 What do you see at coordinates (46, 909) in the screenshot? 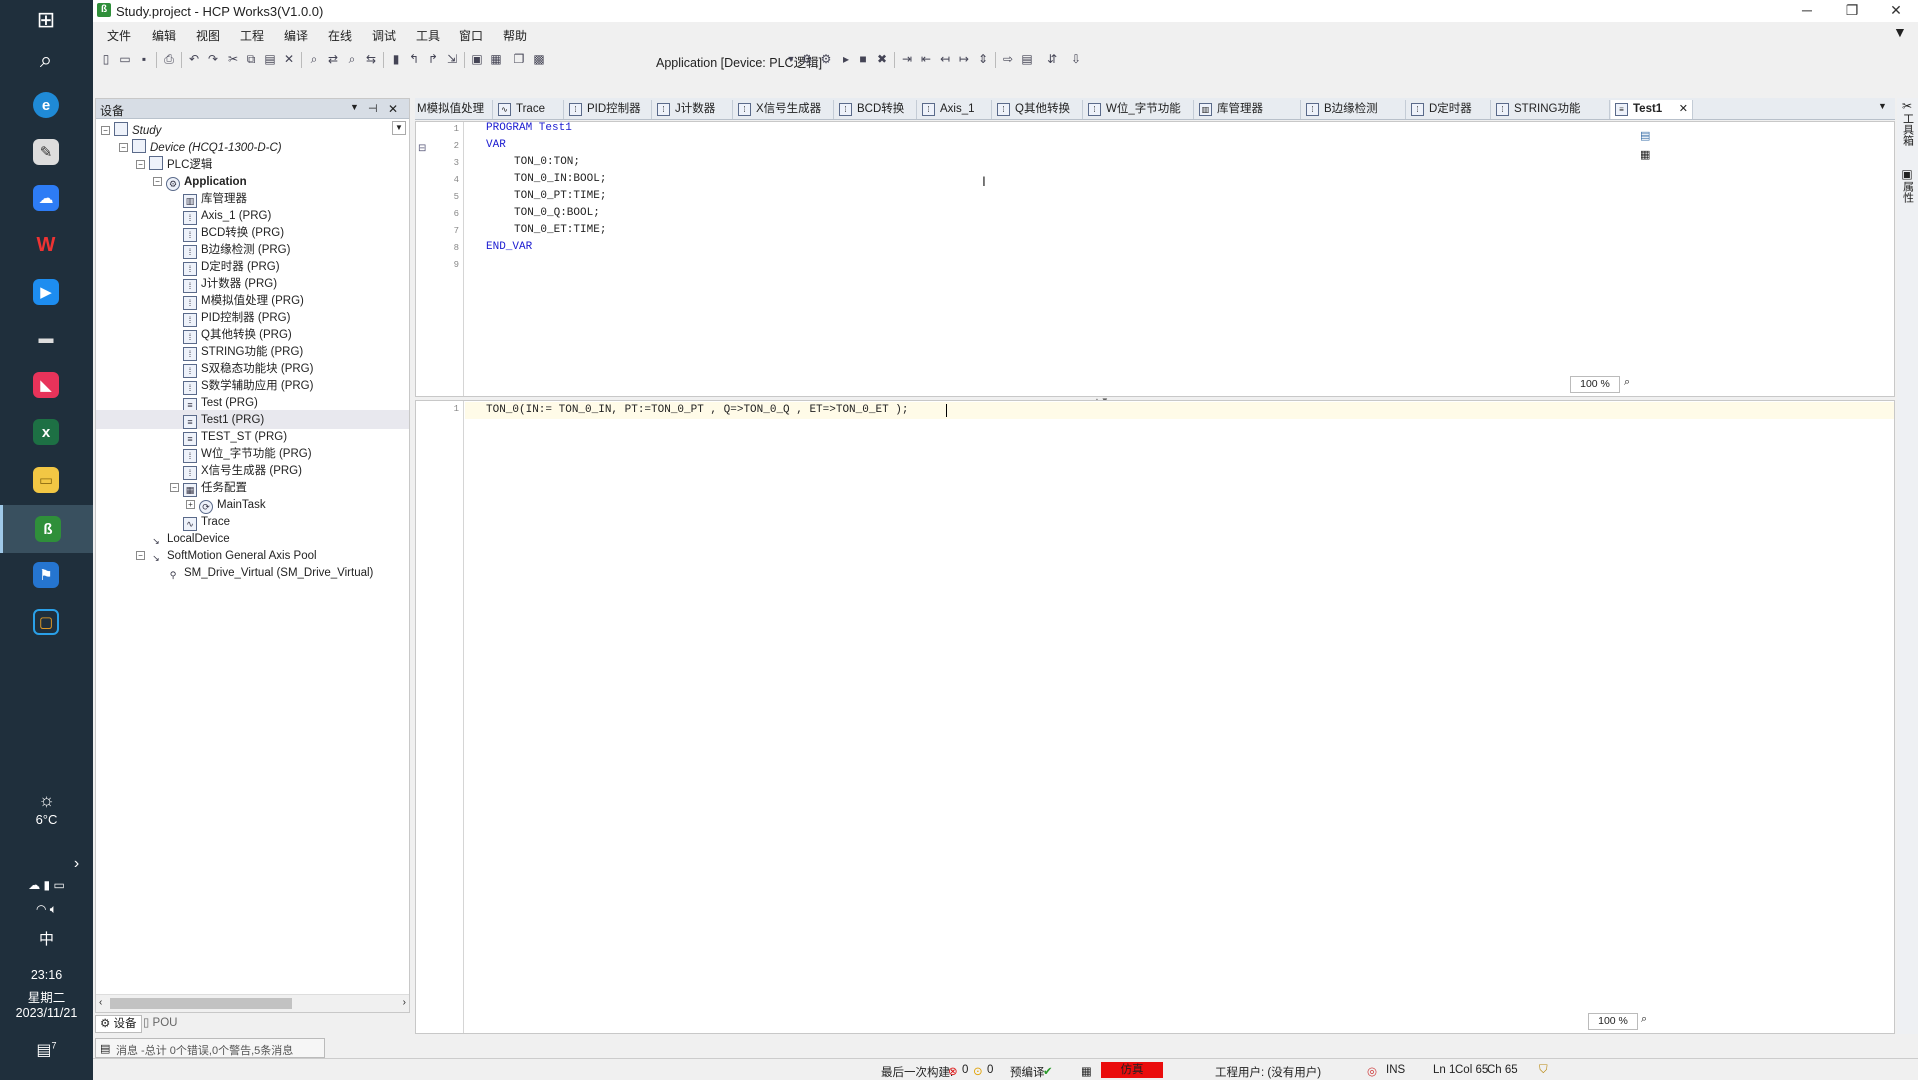
I see `network-volume-icons: ◠ 🔈︎` at bounding box center [46, 909].